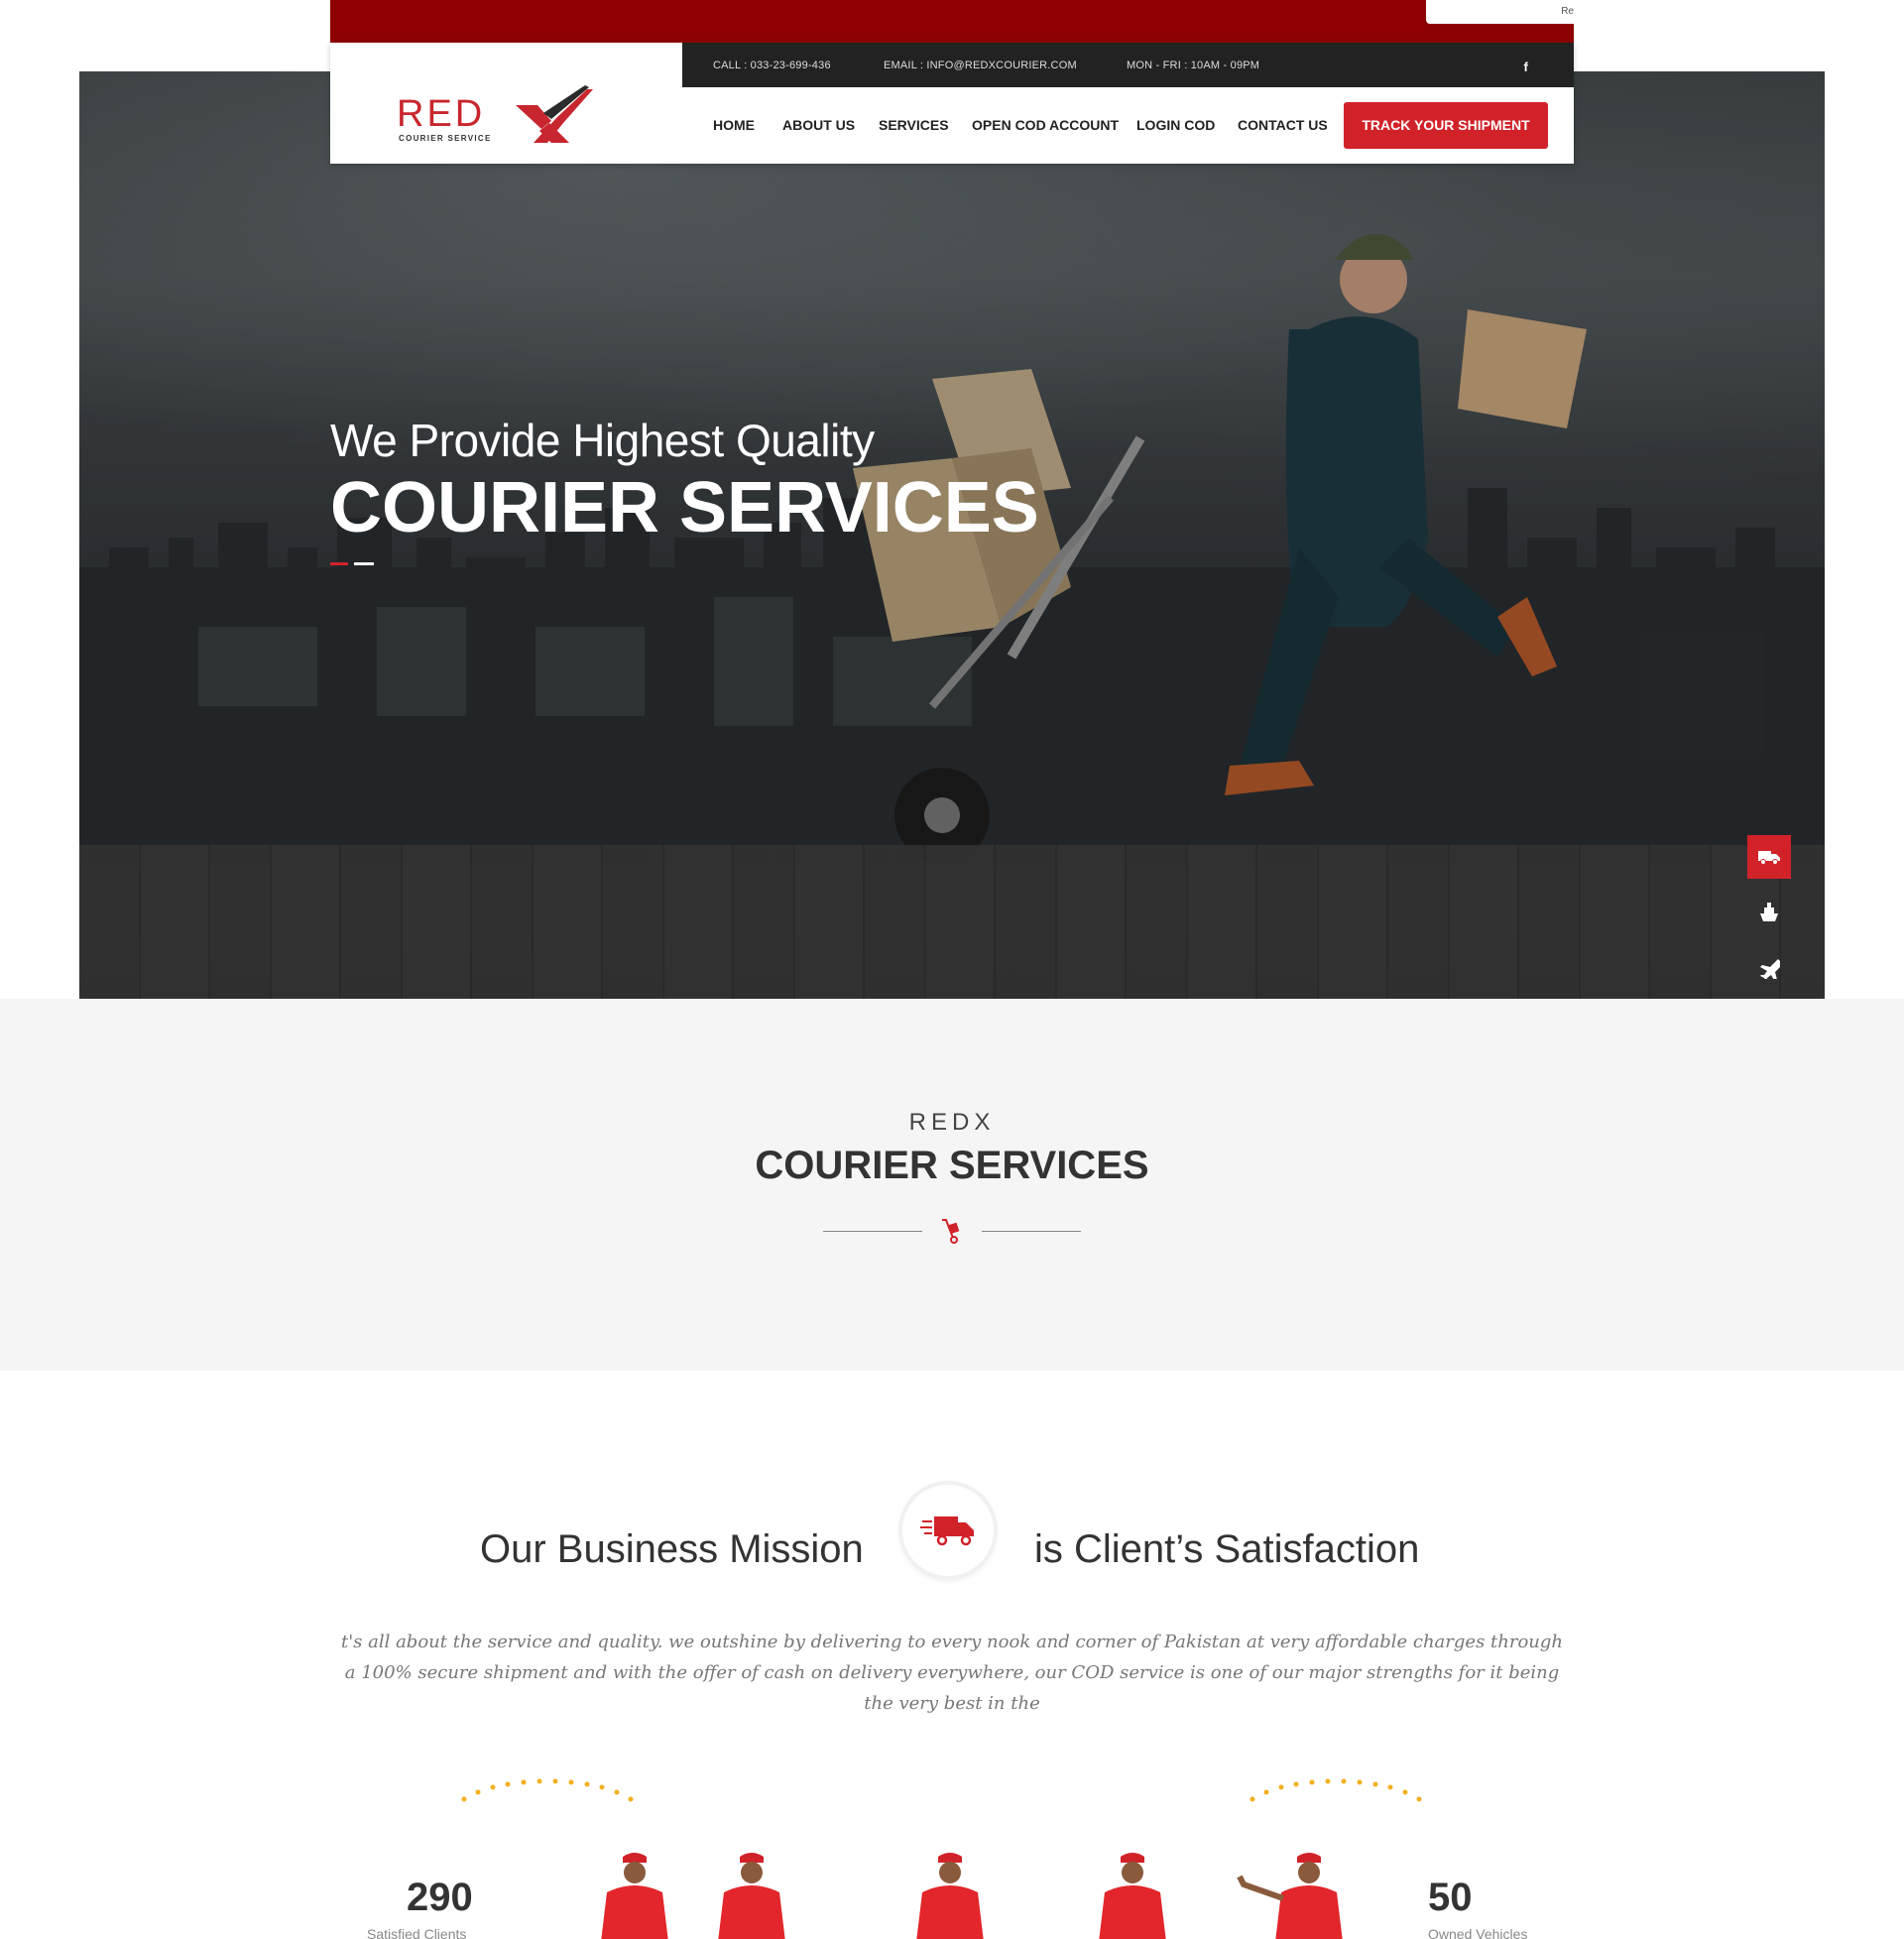 This screenshot has height=1939, width=1904. I want to click on stat-vehicles-label: Owned Vehicles, so click(1478, 1932).